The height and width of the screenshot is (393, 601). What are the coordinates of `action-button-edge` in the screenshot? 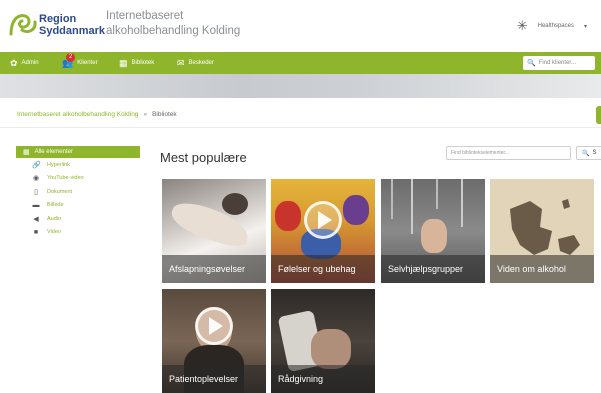 It's located at (598, 115).